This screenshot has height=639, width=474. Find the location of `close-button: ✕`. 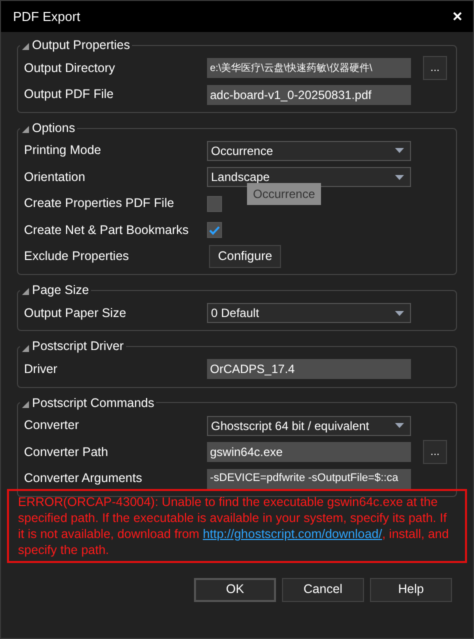

close-button: ✕ is located at coordinates (457, 16).